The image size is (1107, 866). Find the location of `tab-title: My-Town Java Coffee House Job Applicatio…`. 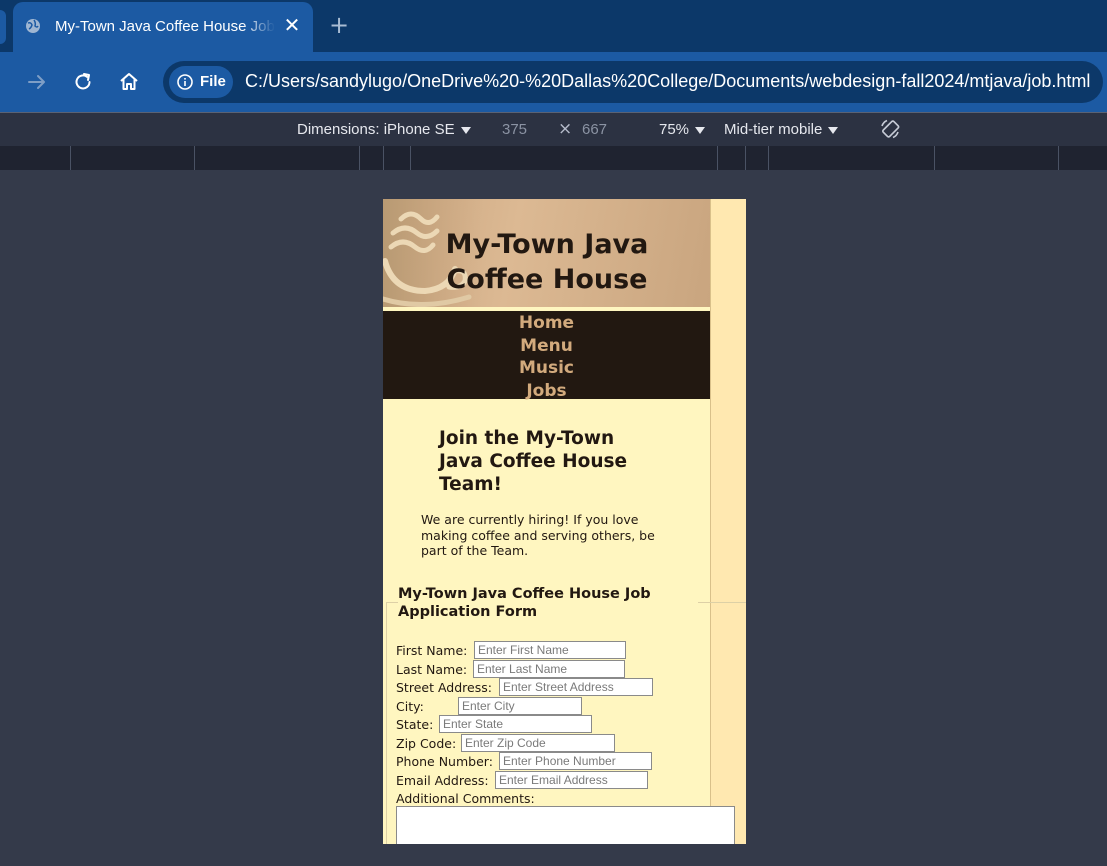

tab-title: My-Town Java Coffee House Job Applicatio… is located at coordinates (165, 26).